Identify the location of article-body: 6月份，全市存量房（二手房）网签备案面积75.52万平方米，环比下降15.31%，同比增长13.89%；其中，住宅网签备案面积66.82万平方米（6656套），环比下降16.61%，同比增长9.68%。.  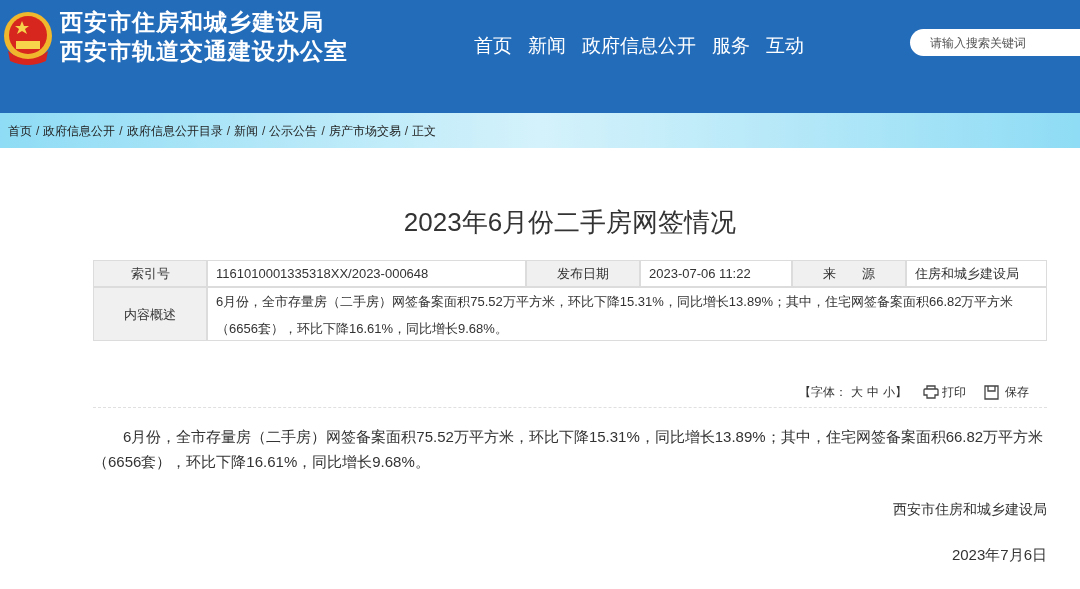
(569, 449).